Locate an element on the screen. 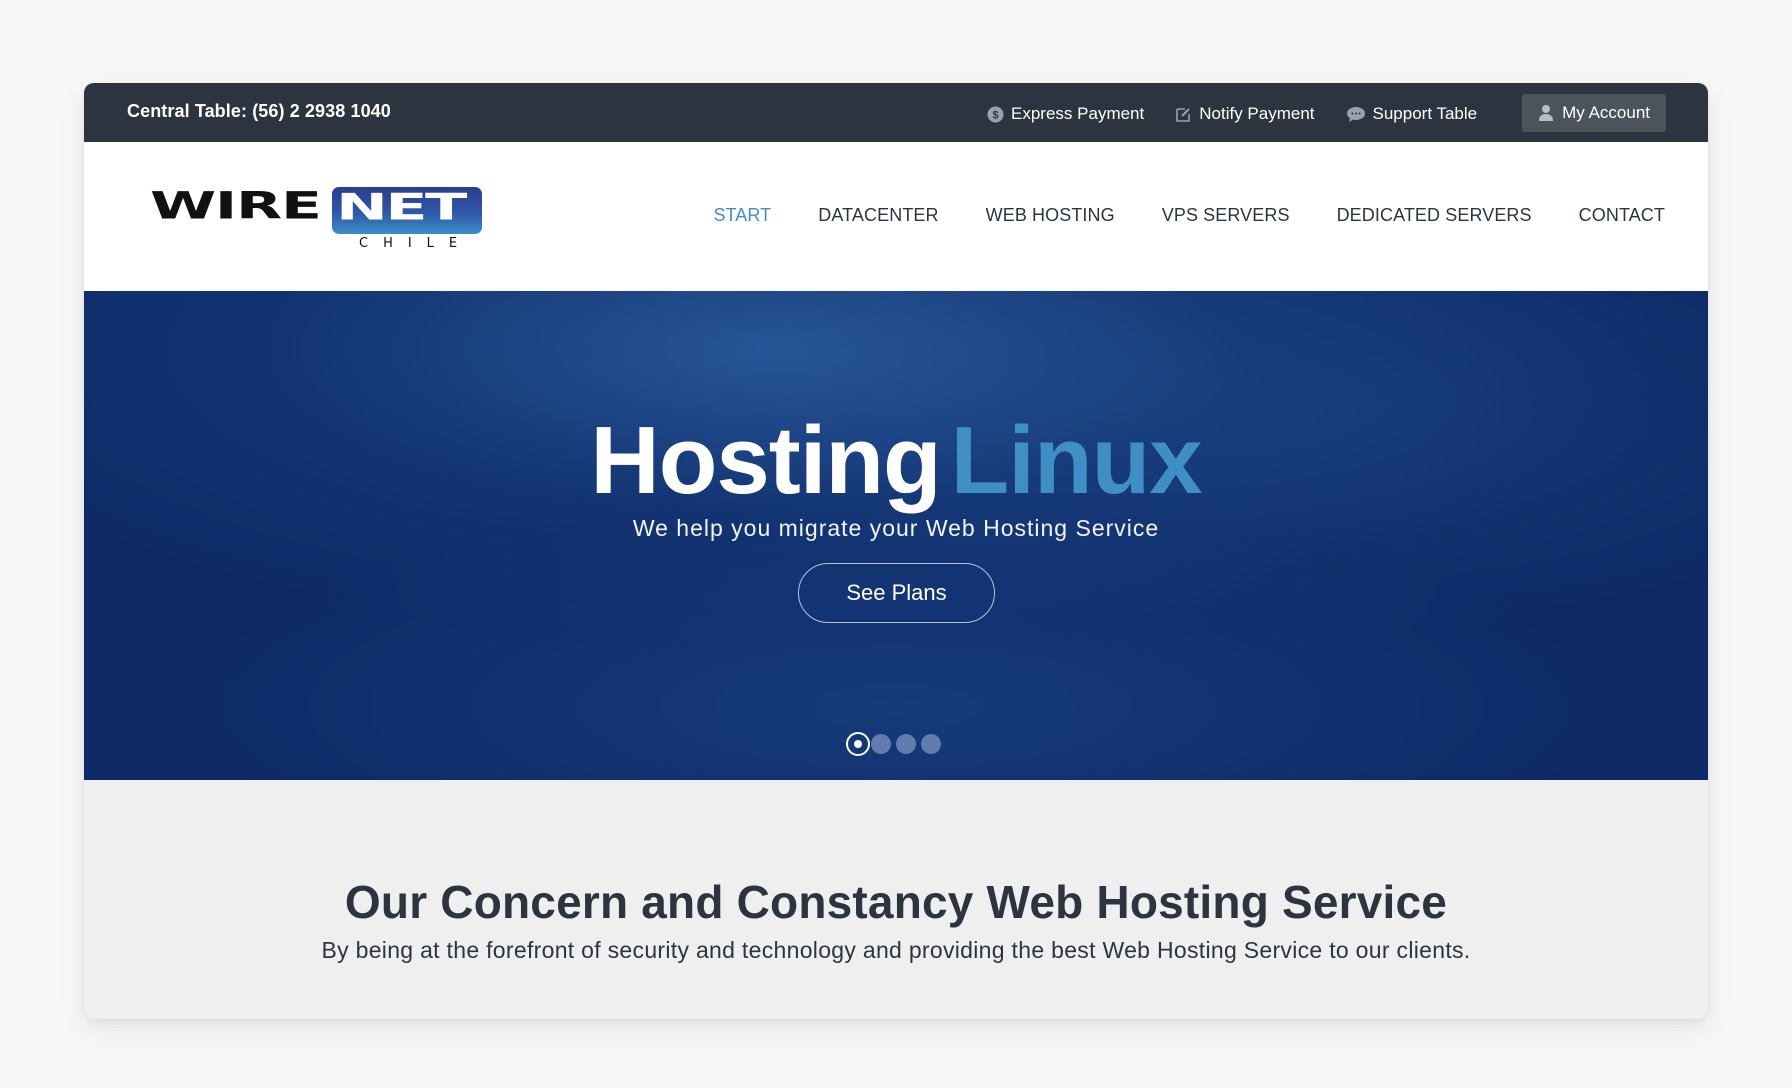 This screenshot has height=1088, width=1792. my-account-label: My Account is located at coordinates (1606, 112).